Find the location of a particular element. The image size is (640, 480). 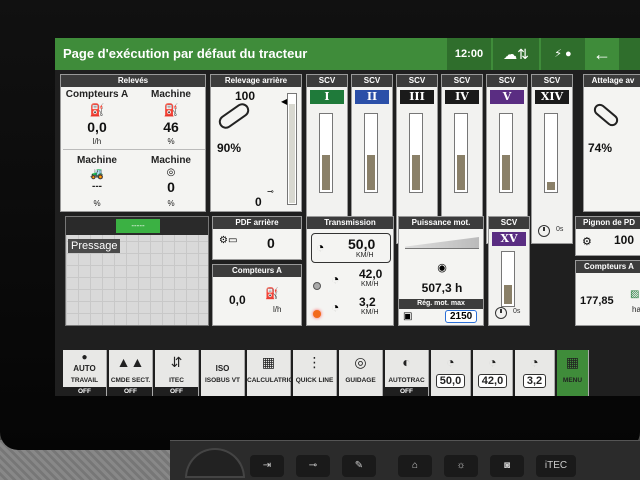

console-camera-button: ◙ is located at coordinates (507, 466).